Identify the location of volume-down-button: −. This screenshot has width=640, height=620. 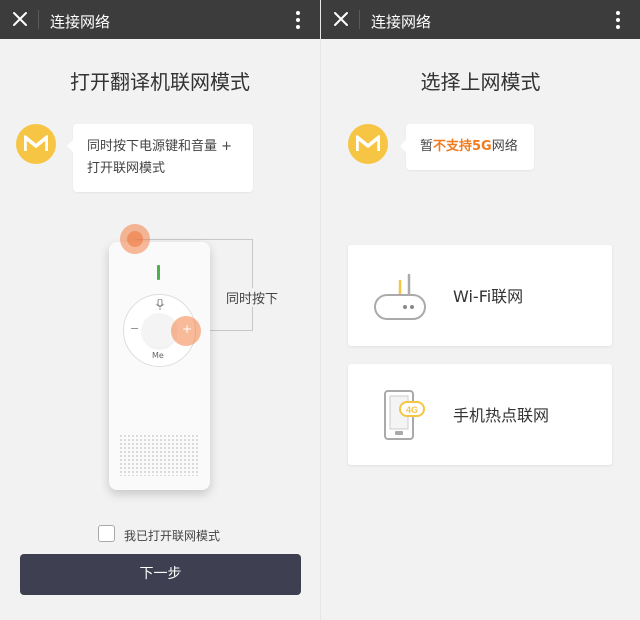
(135, 328).